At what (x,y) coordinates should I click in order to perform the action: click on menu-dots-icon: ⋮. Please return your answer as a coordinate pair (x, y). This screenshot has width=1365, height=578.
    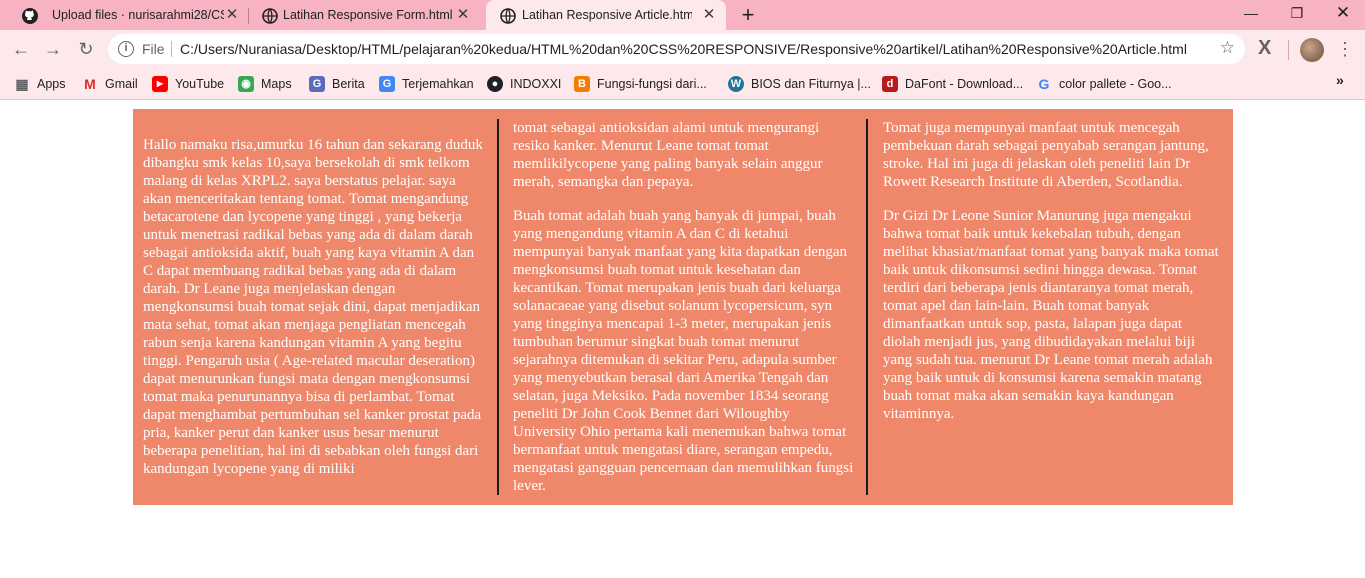
    Looking at the image, I should click on (1345, 50).